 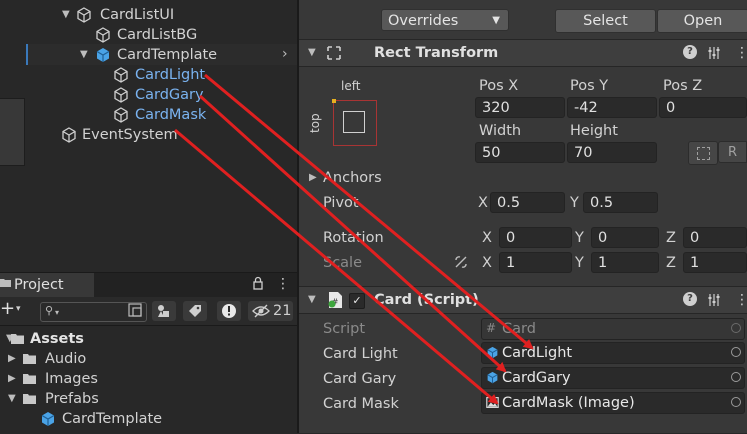 I want to click on raw-edit-button: R, so click(x=732, y=152).